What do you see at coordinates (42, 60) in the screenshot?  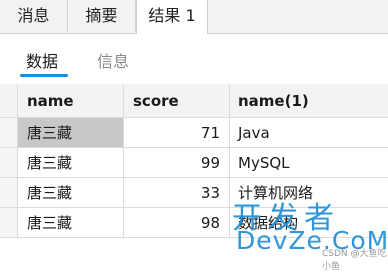 I see `subtab-data: 数据` at bounding box center [42, 60].